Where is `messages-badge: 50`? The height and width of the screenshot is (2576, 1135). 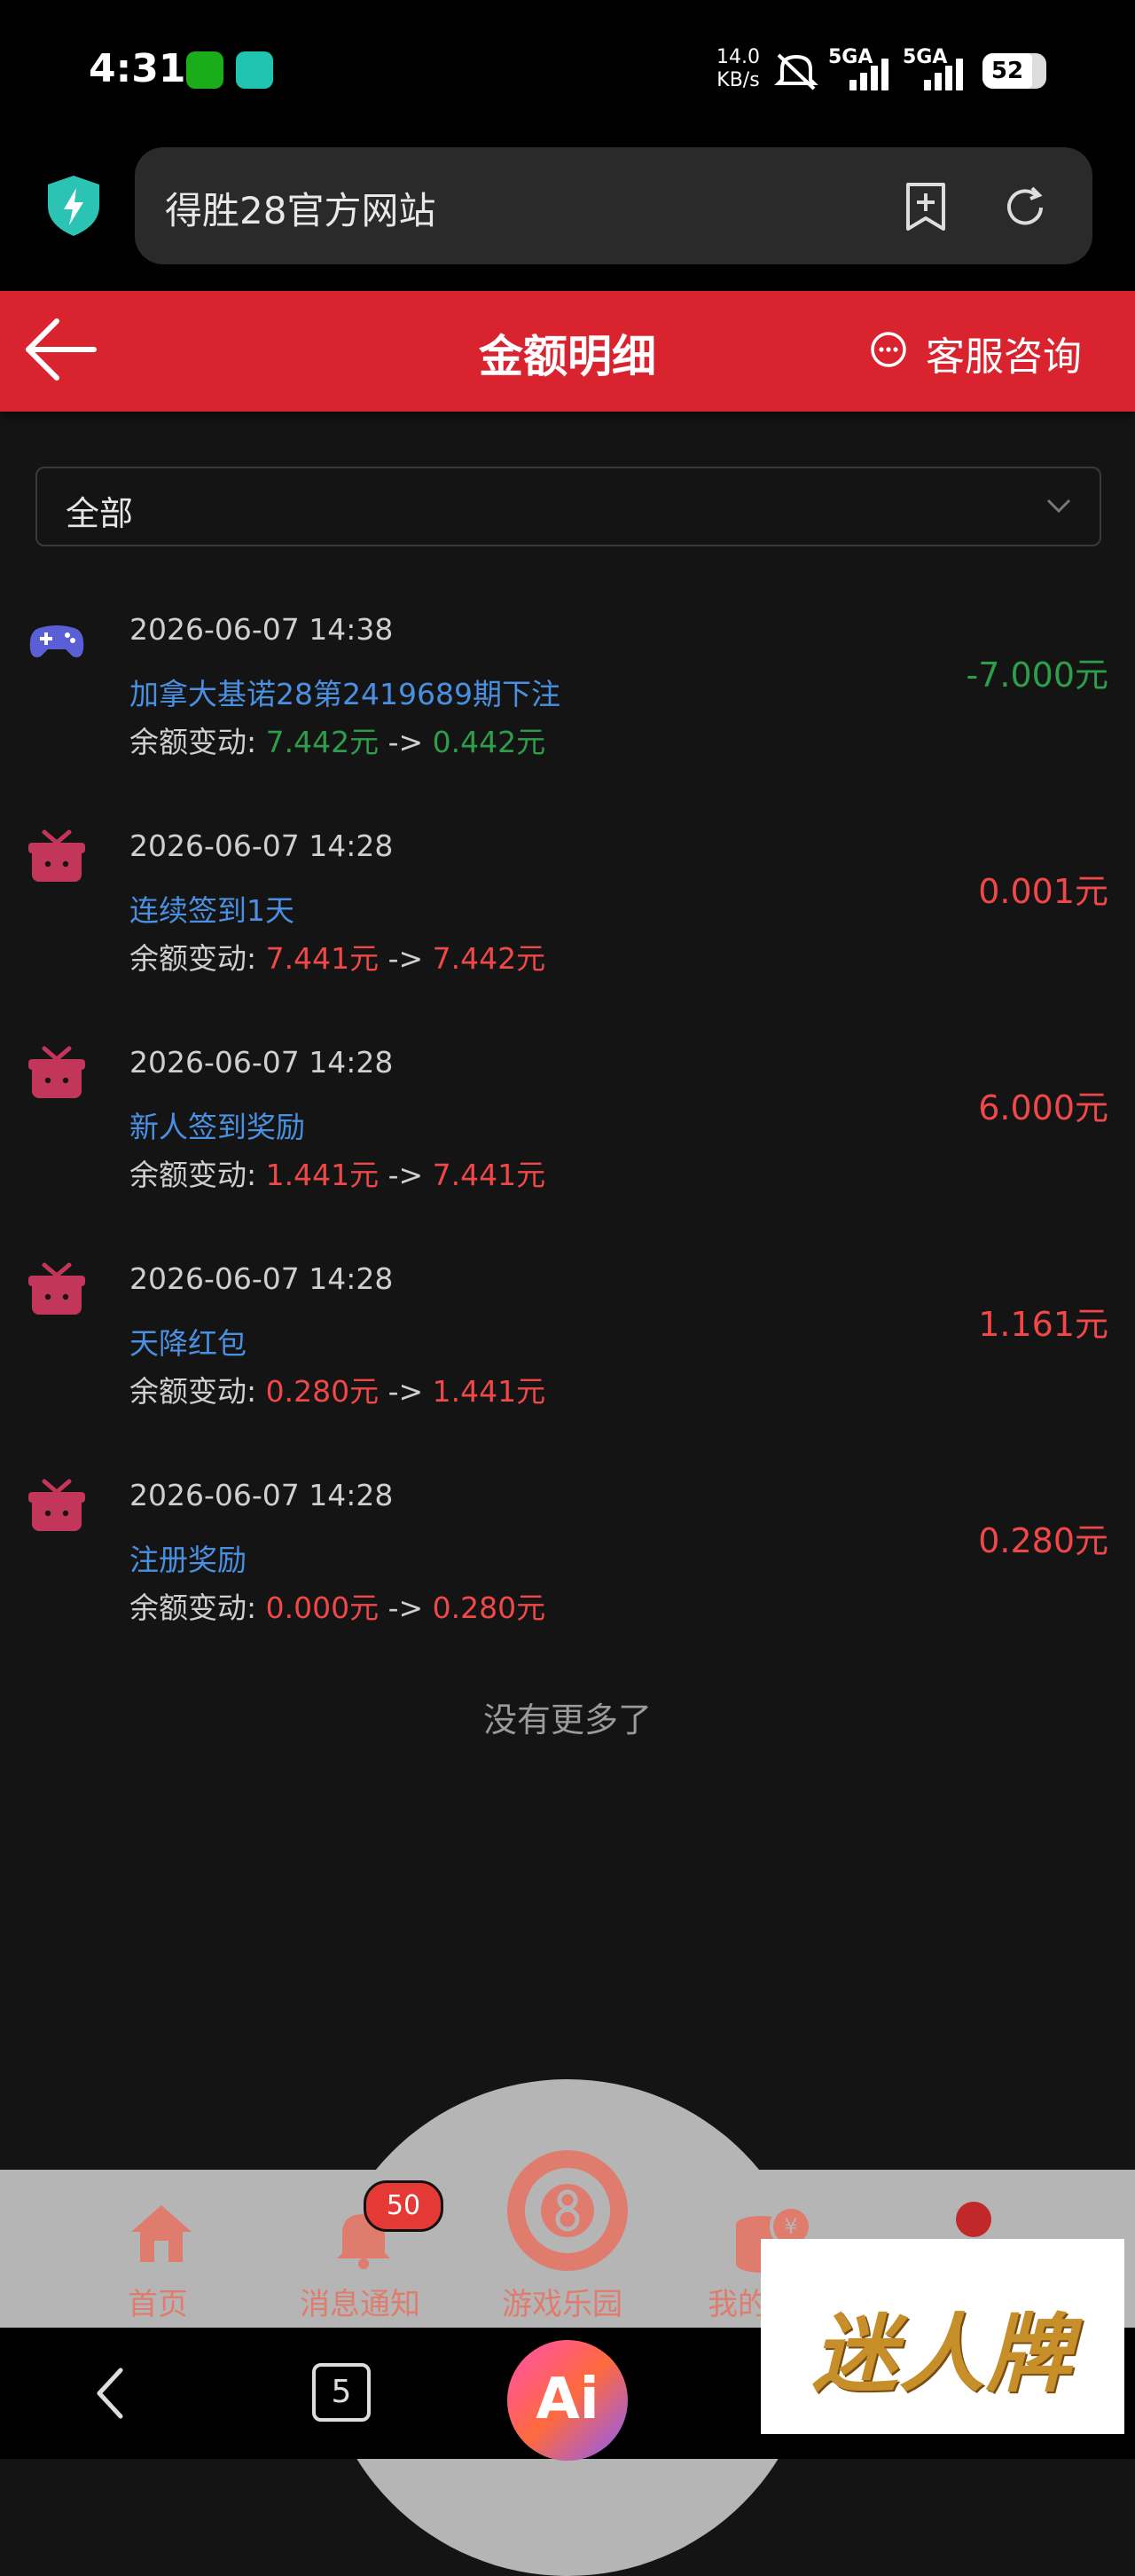 messages-badge: 50 is located at coordinates (404, 2206).